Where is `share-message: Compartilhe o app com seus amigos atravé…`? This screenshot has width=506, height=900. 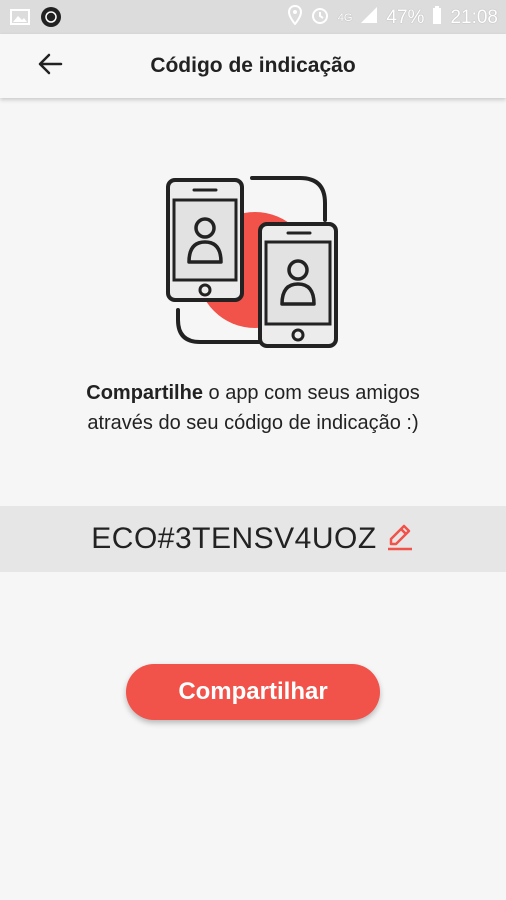
share-message: Compartilhe o app com seus amigos atravé… is located at coordinates (253, 408).